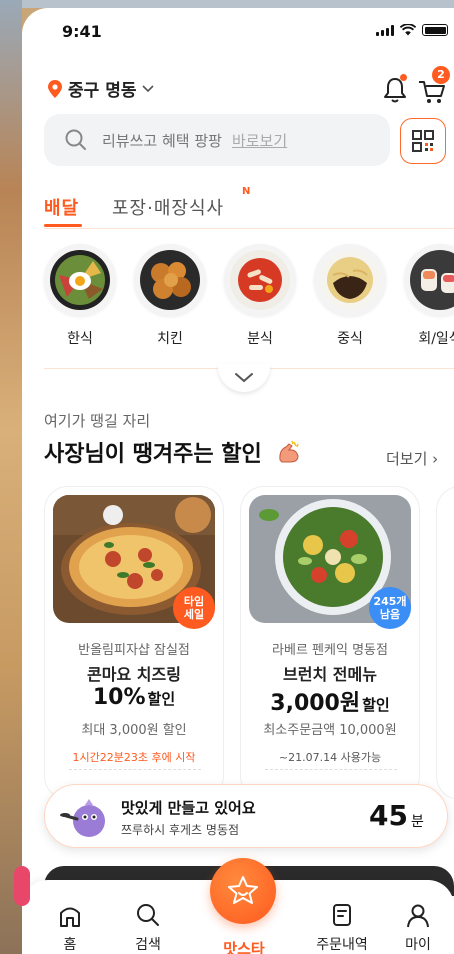 The height and width of the screenshot is (954, 454). Describe the element at coordinates (418, 916) in the screenshot. I see `person-icon` at that location.